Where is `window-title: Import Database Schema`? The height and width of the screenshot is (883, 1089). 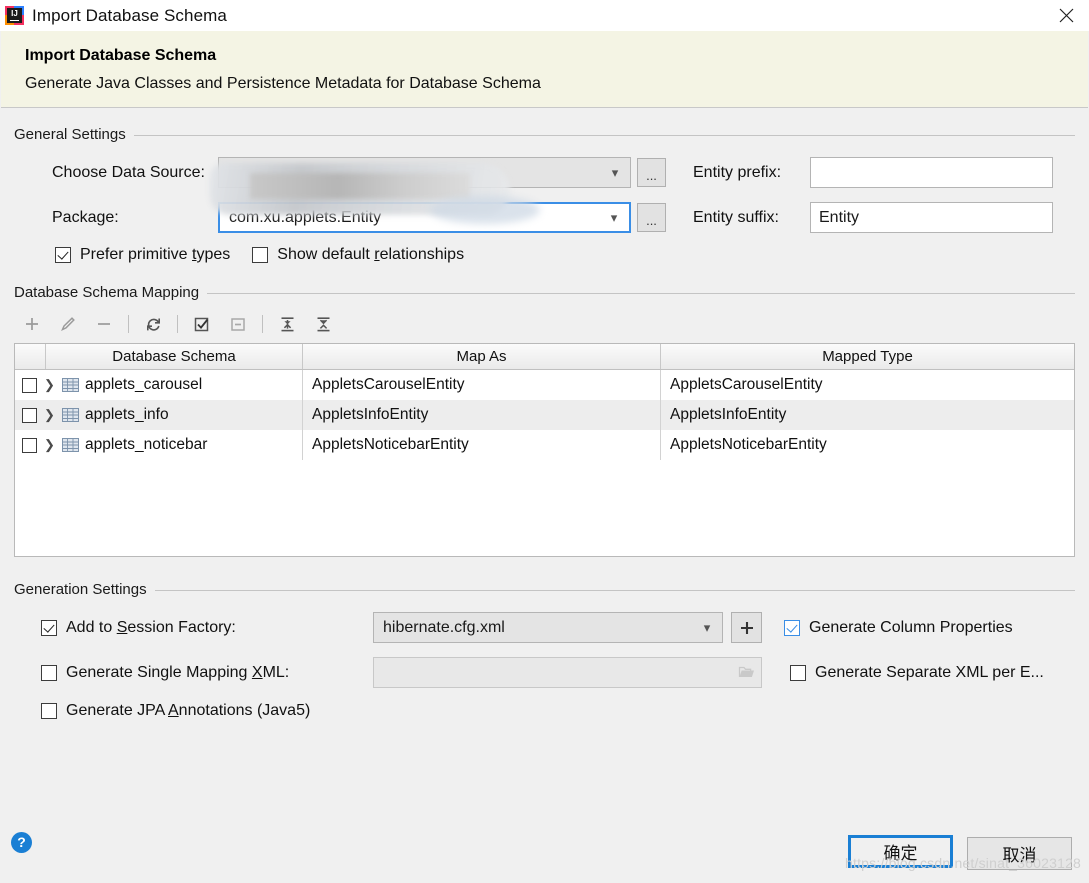 window-title: Import Database Schema is located at coordinates (129, 15).